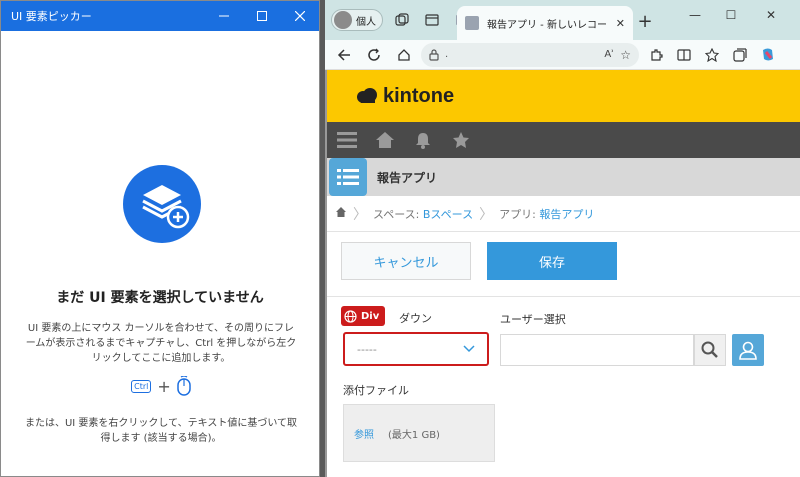 This screenshot has height=477, width=800. I want to click on search-icon, so click(709, 349).